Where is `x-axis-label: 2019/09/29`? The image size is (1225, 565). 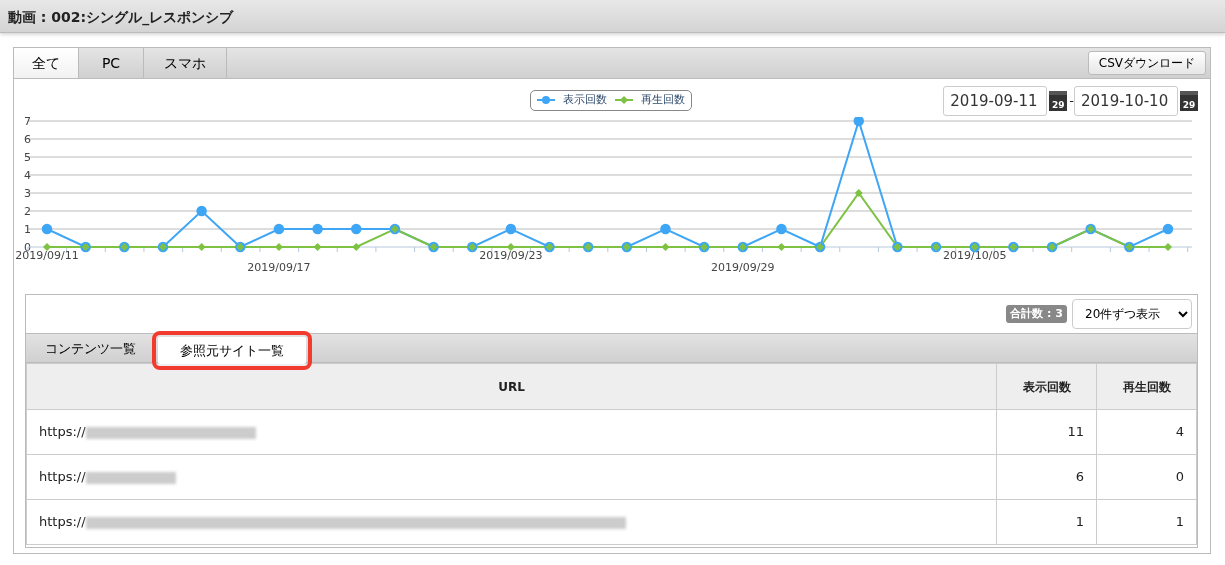 x-axis-label: 2019/09/29 is located at coordinates (743, 267).